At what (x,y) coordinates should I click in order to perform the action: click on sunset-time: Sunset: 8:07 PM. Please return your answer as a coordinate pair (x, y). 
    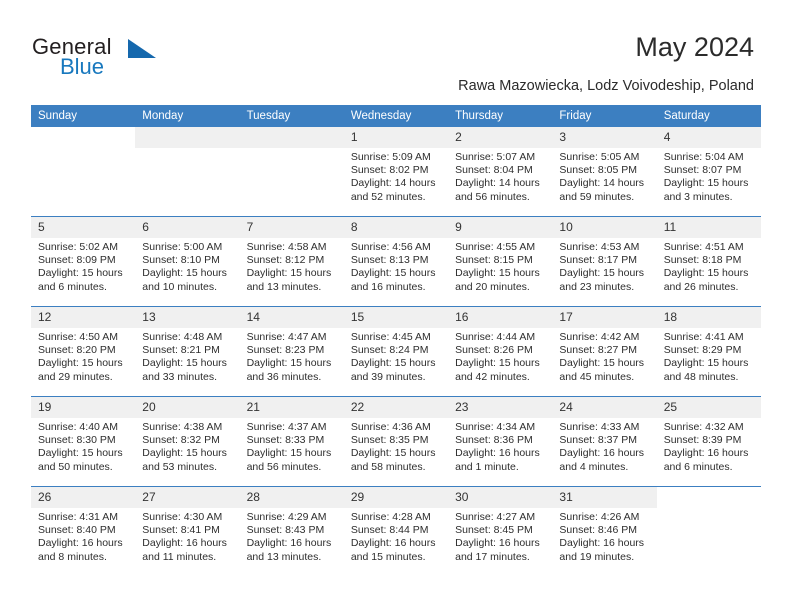
    Looking at the image, I should click on (702, 170).